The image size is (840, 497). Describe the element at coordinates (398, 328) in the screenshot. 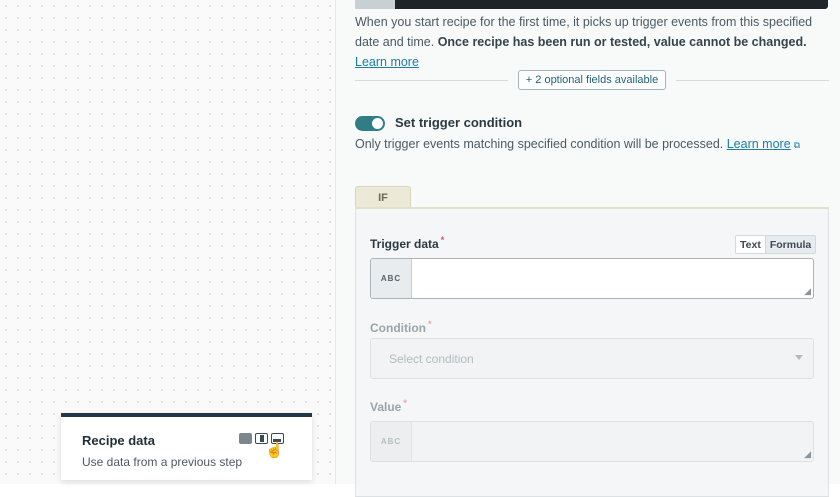

I see `condition-label-text: Condition` at that location.